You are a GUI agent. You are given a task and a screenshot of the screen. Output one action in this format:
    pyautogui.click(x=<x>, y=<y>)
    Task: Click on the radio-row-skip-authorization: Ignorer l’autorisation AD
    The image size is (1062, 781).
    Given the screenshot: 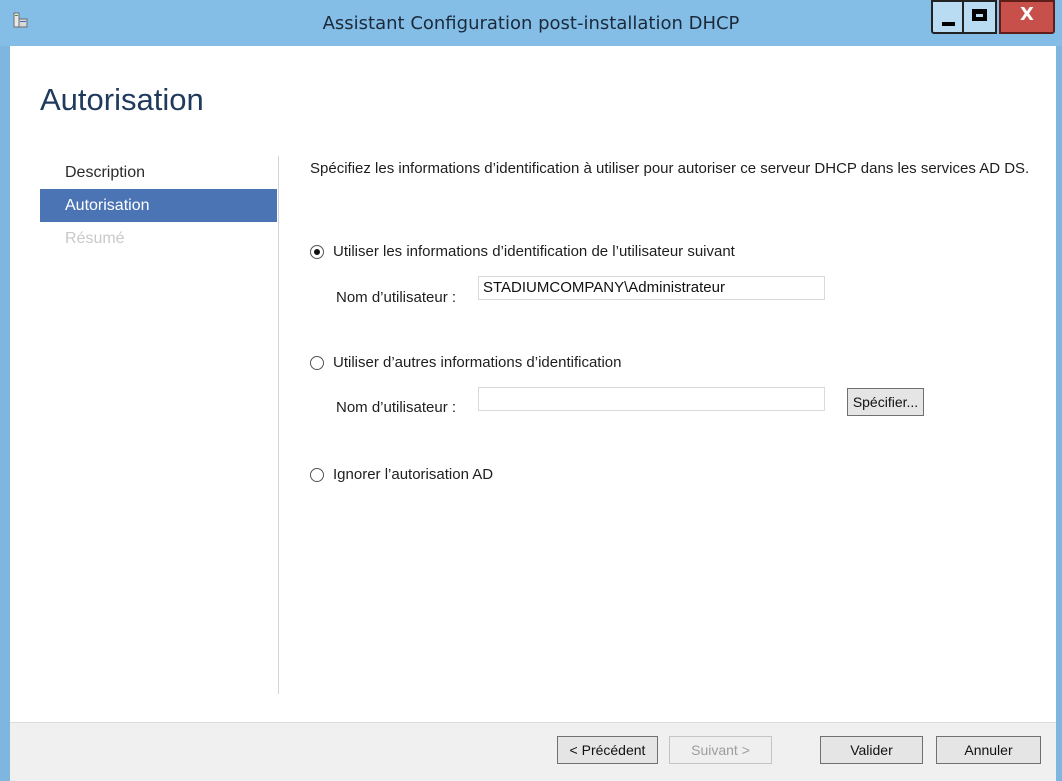 What is the action you would take?
    pyautogui.click(x=401, y=474)
    